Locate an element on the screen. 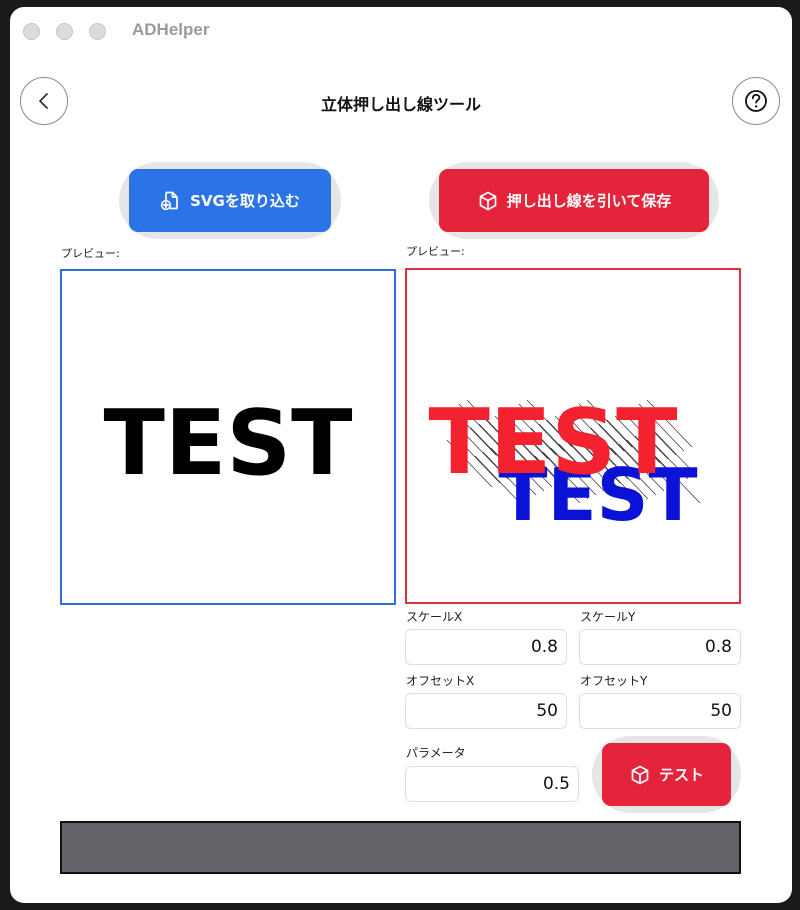 This screenshot has height=910, width=800. minimize-window-button is located at coordinates (64, 31).